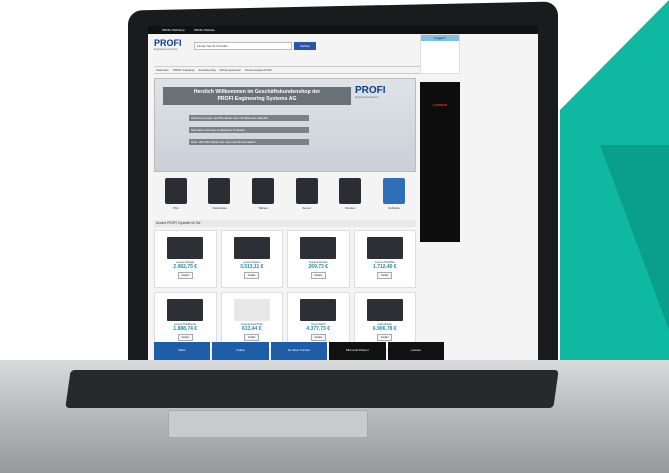 The image size is (669, 473). I want to click on help-box-title: Fragen?, so click(440, 38).